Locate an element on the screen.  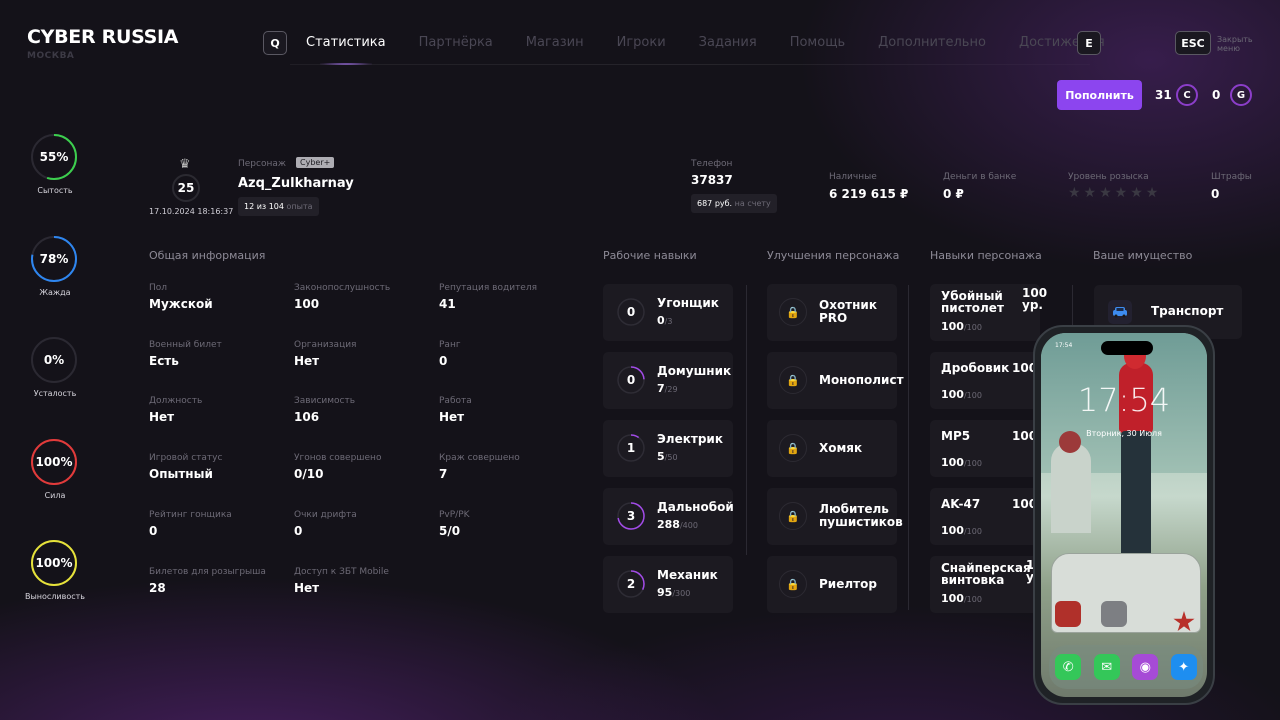
info-item: Ранг 0 is located at coordinates (450, 354).